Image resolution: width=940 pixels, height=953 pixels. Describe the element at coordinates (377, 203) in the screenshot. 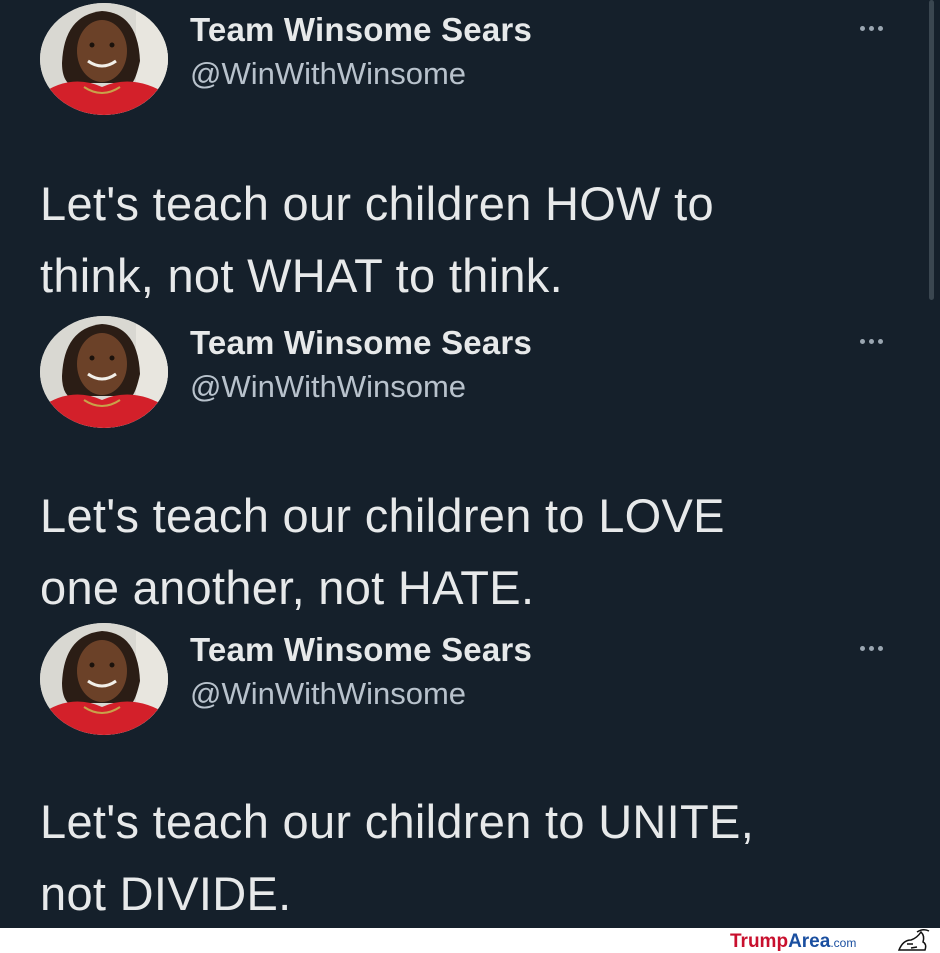

I see `tweet-text-line: Let's teach our children HOW to` at that location.